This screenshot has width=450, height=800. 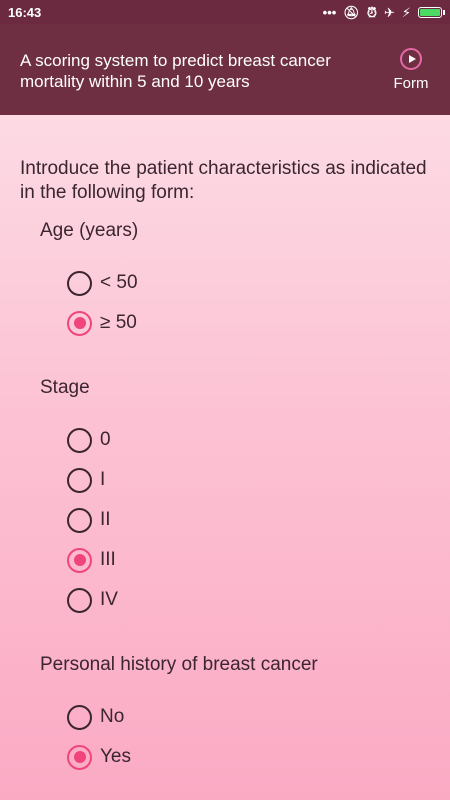 What do you see at coordinates (109, 599) in the screenshot?
I see `option-label: IV` at bounding box center [109, 599].